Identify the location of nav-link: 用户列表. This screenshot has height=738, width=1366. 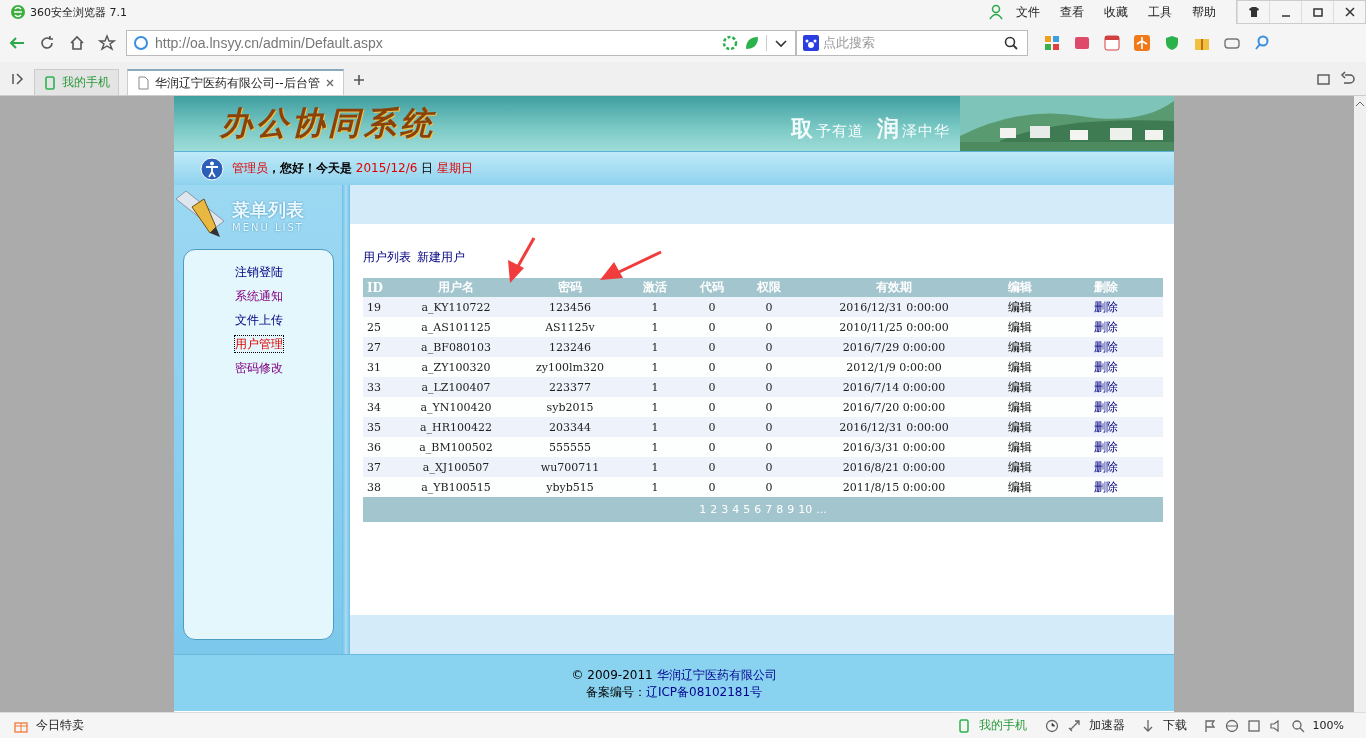
(387, 257).